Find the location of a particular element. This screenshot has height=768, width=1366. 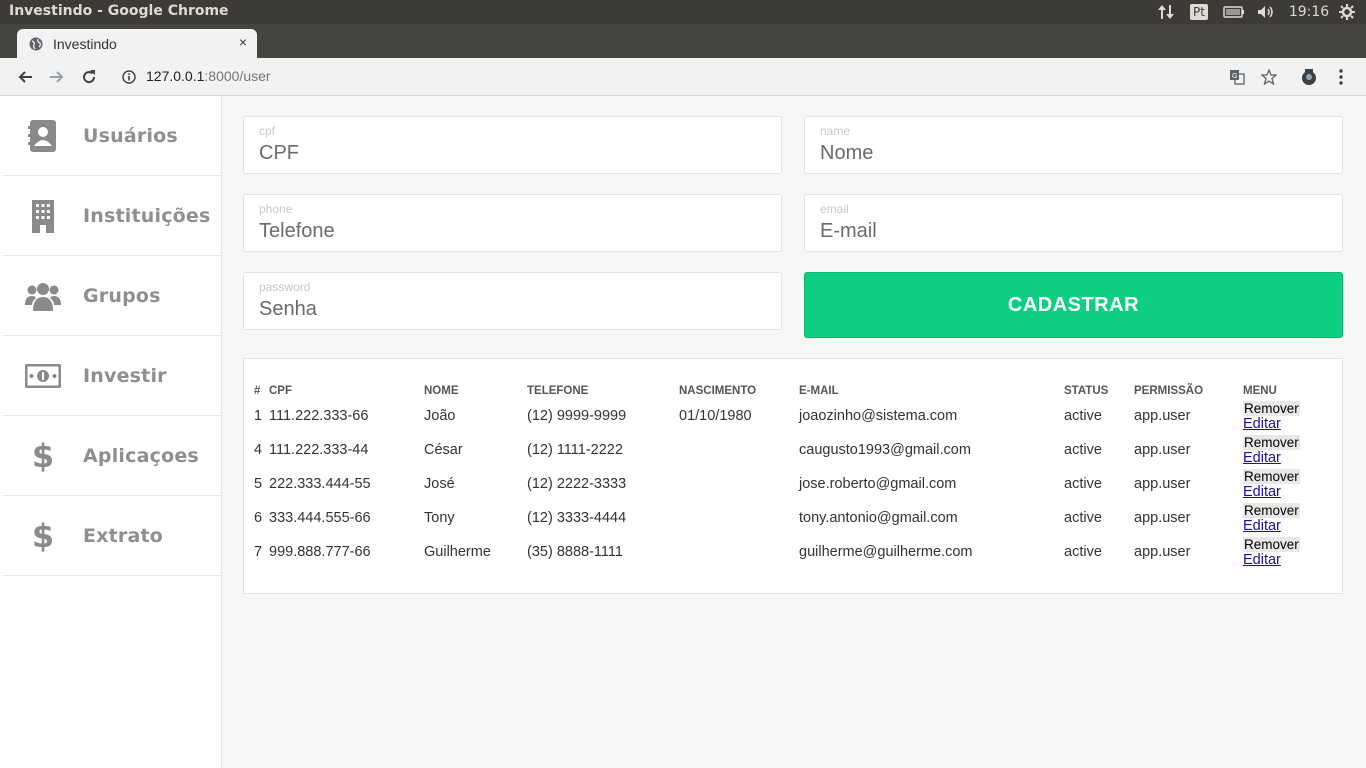

sidebar-item-aplicacoes: $ Aplicaçoes is located at coordinates (112, 456).